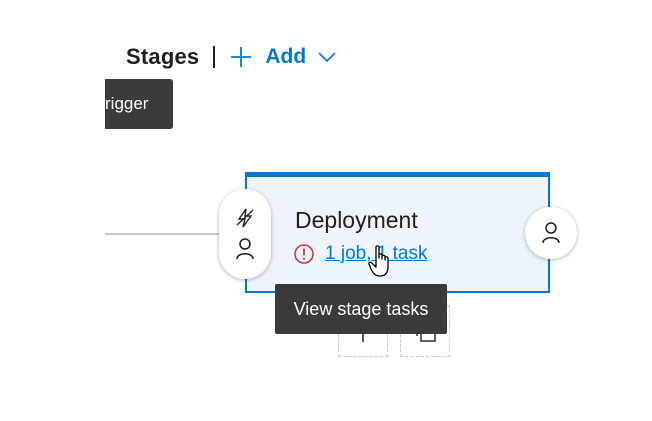 This screenshot has height=421, width=652. I want to click on add-stage-button: Add, so click(282, 57).